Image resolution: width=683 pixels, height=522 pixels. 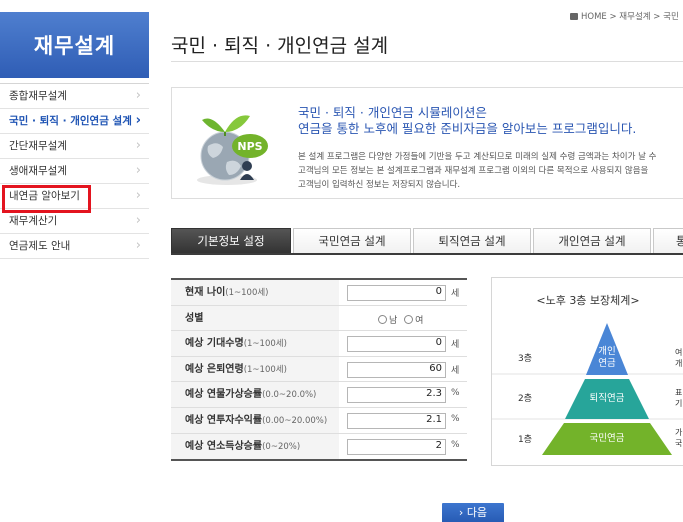 What do you see at coordinates (396, 420) in the screenshot?
I see `investment-return-input: 2.1` at bounding box center [396, 420].